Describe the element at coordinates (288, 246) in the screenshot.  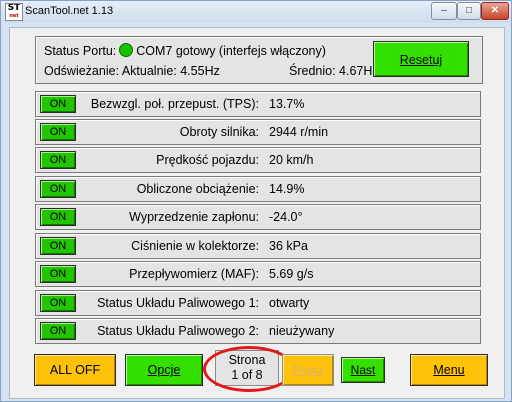
I see `sensor-value: 36 kPa` at that location.